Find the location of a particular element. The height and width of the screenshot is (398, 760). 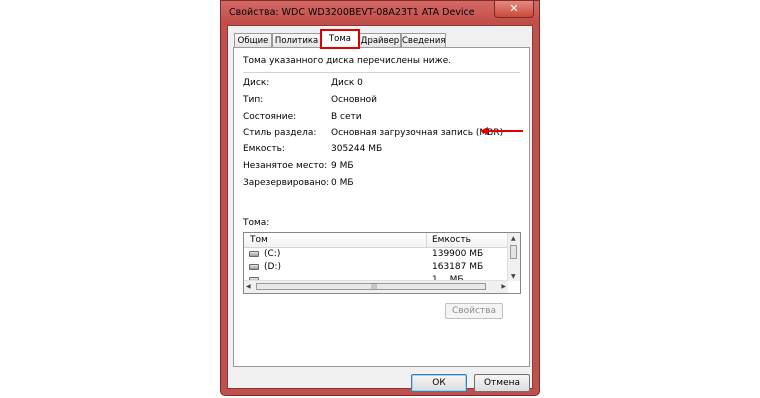

close-button: ✕ is located at coordinates (514, 9).